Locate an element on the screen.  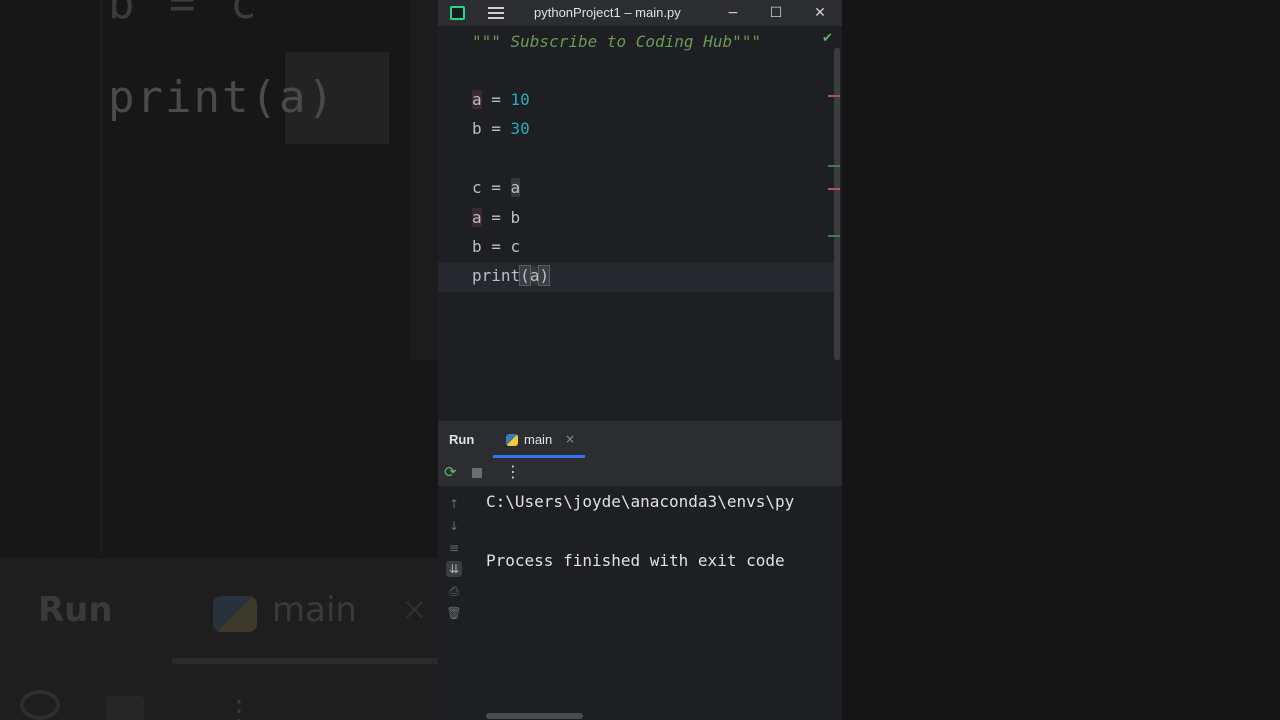
scroll-to-end-icon: ⇊ is located at coordinates (454, 569).